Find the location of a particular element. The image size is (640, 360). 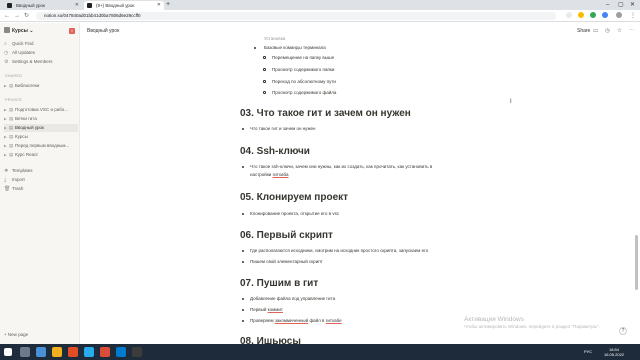

quick-find-item: ⌕ Quick Find is located at coordinates (41, 44).